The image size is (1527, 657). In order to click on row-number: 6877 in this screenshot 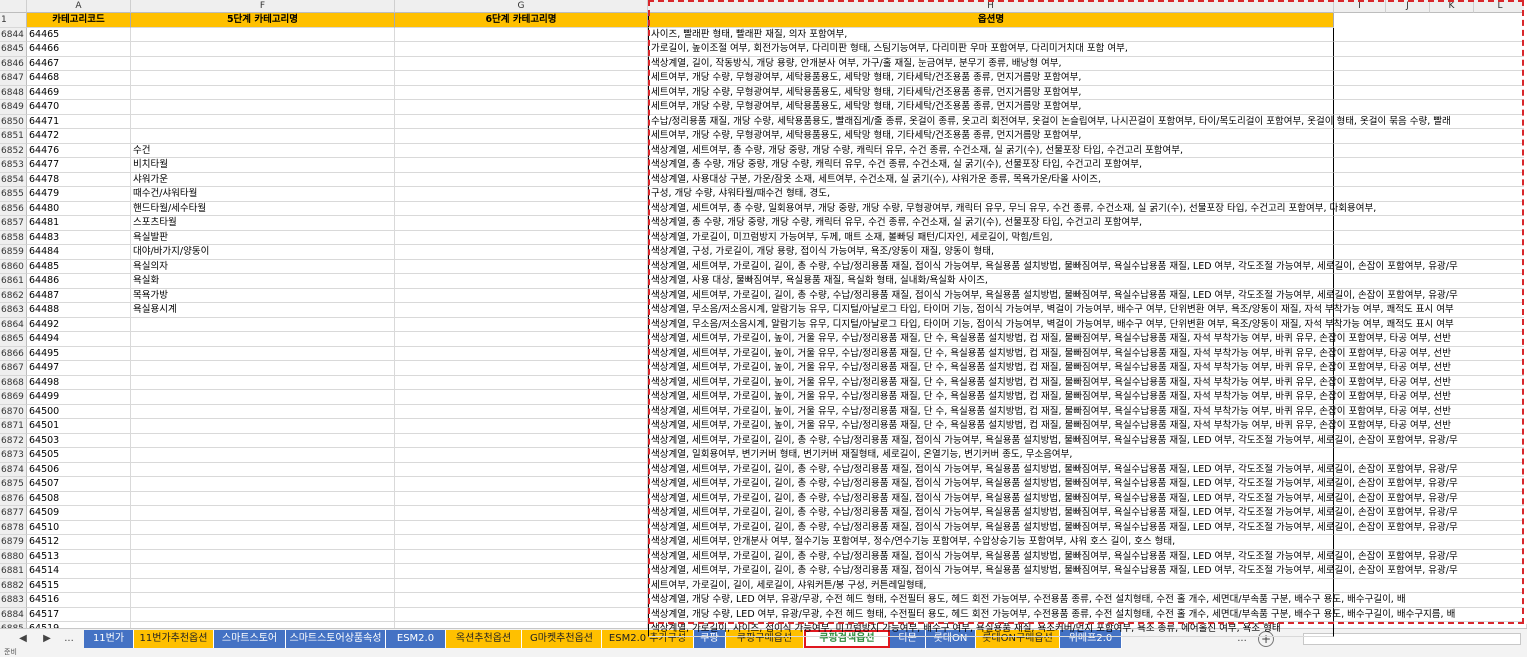, I will do `click(13, 513)`.